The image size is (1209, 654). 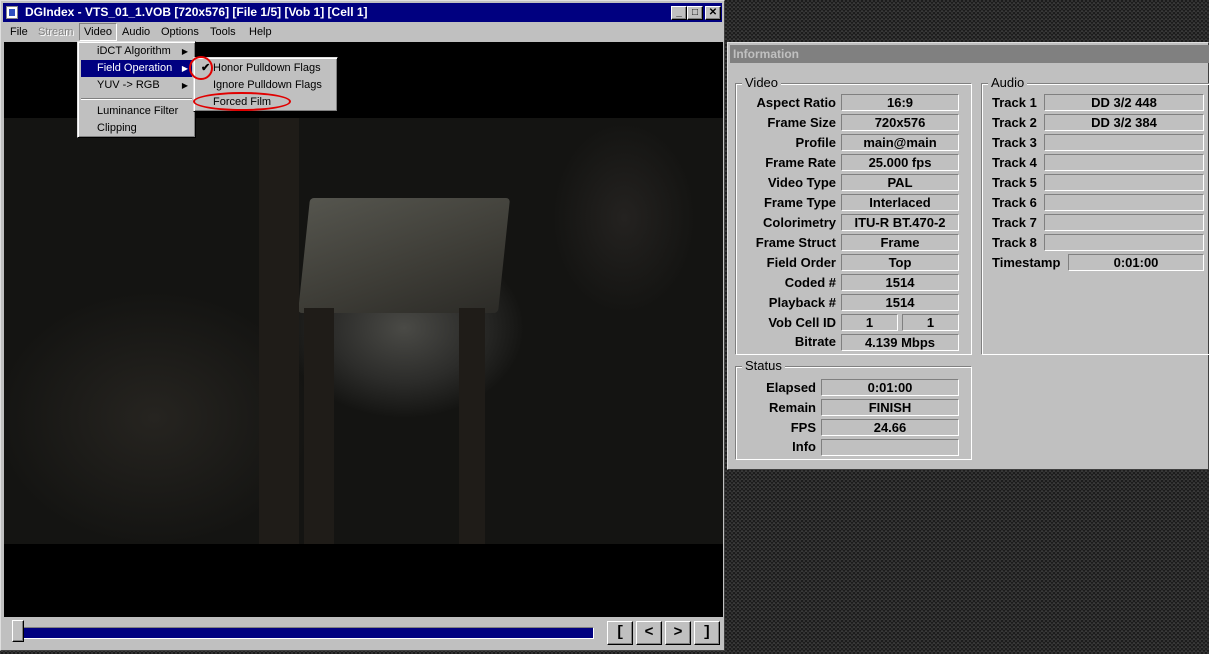 I want to click on maximize-button: □, so click(x=695, y=13).